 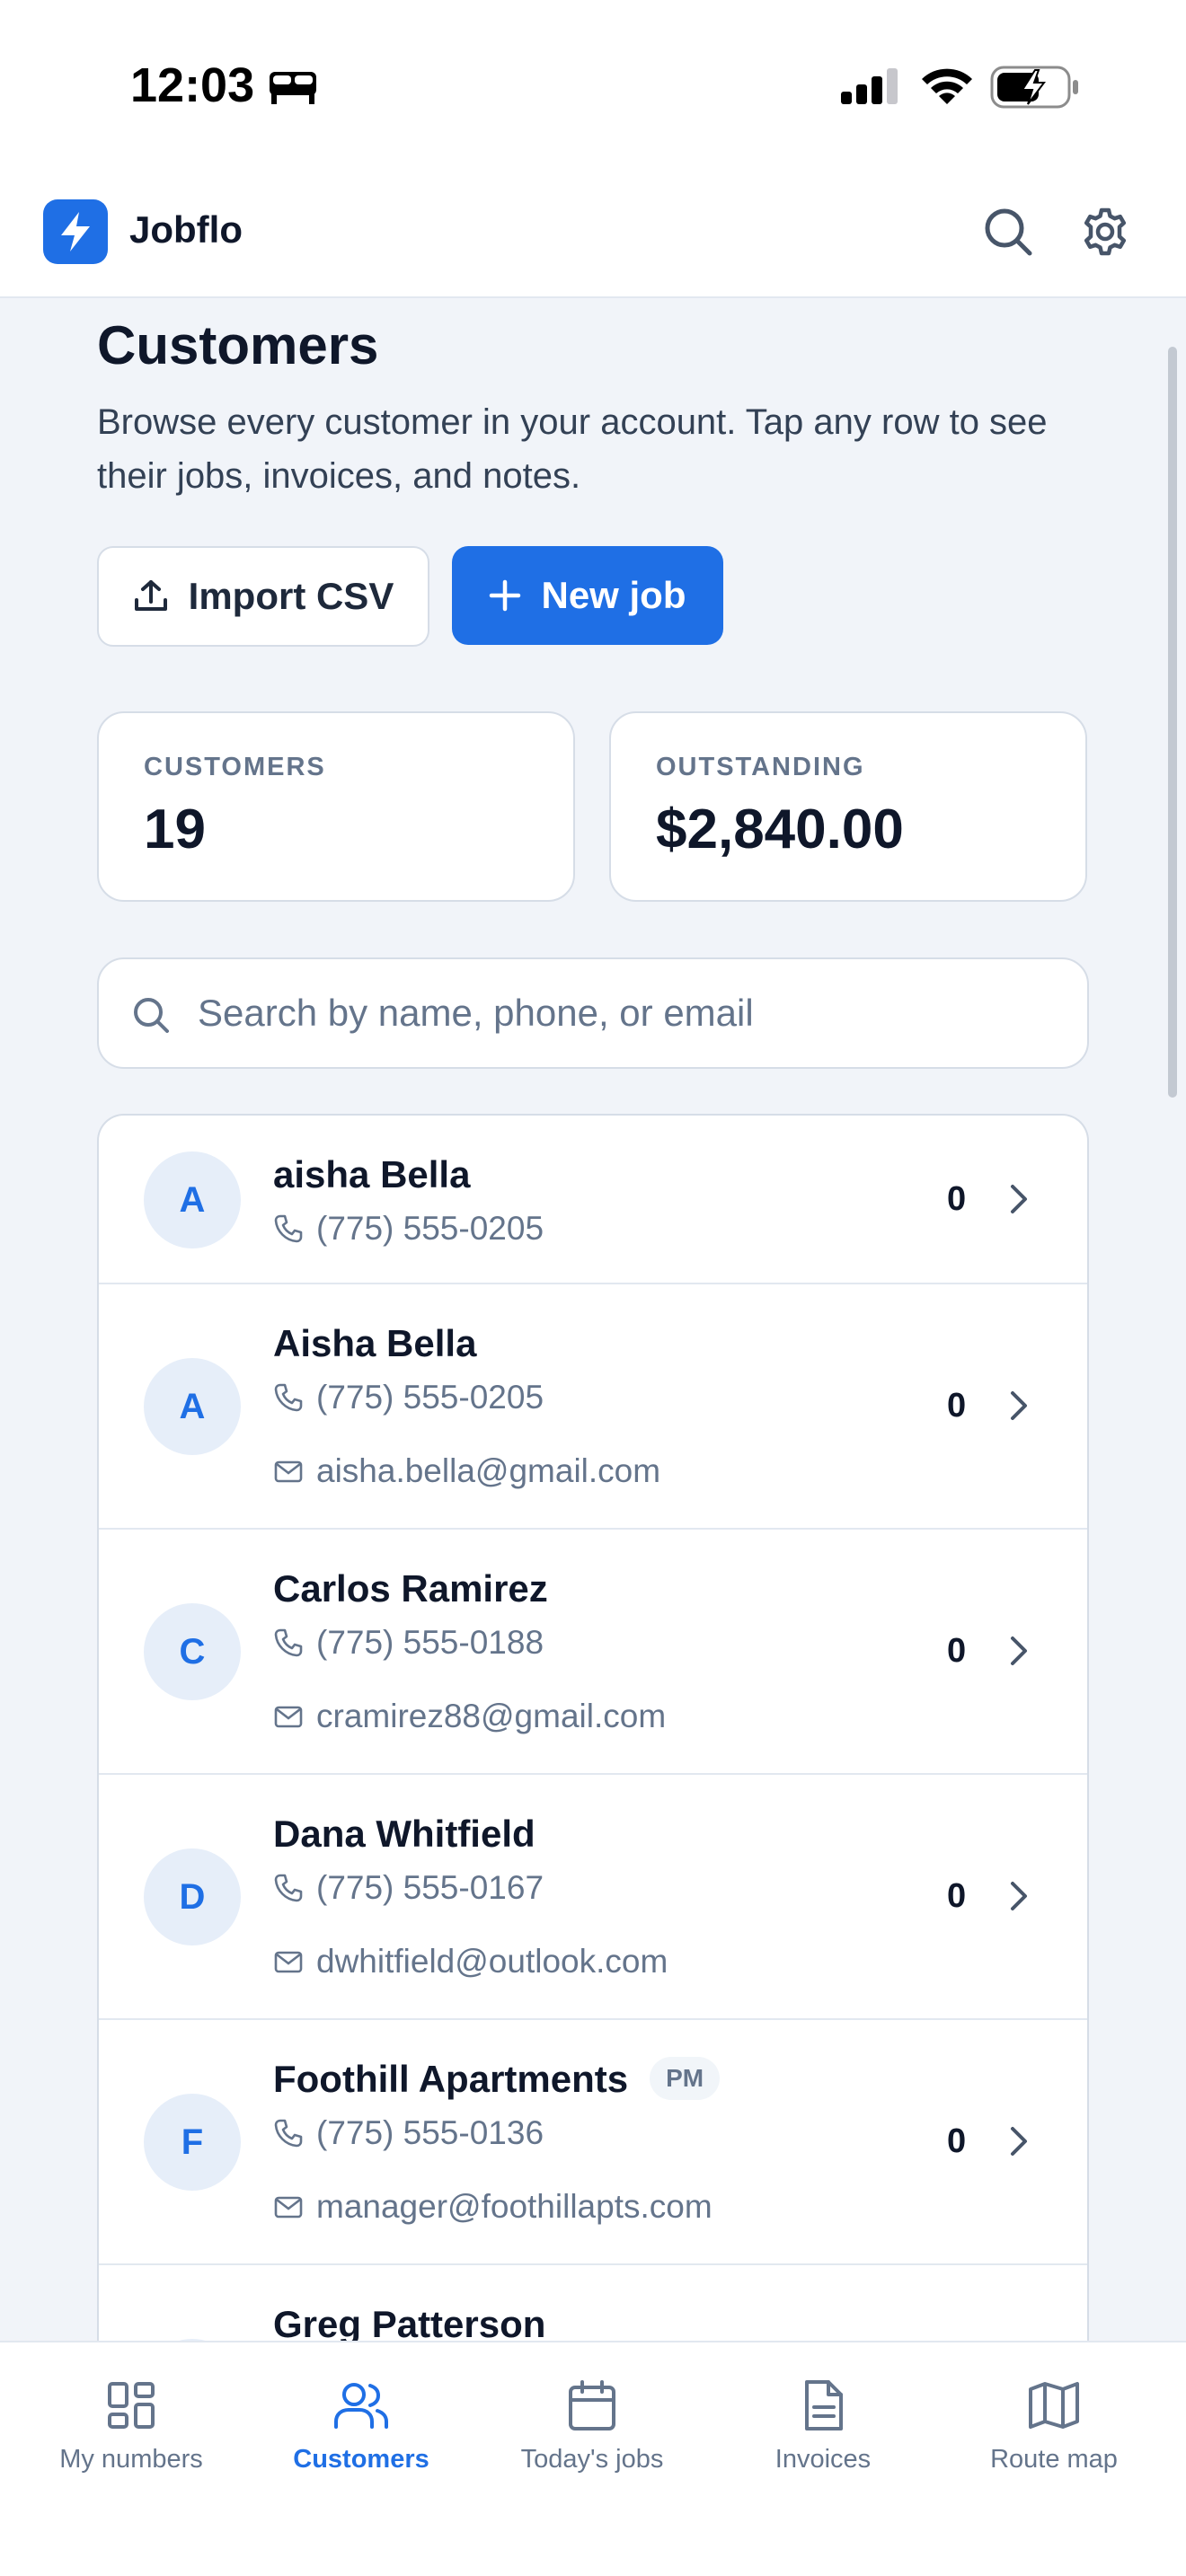 What do you see at coordinates (947, 85) in the screenshot?
I see `wifi-icon` at bounding box center [947, 85].